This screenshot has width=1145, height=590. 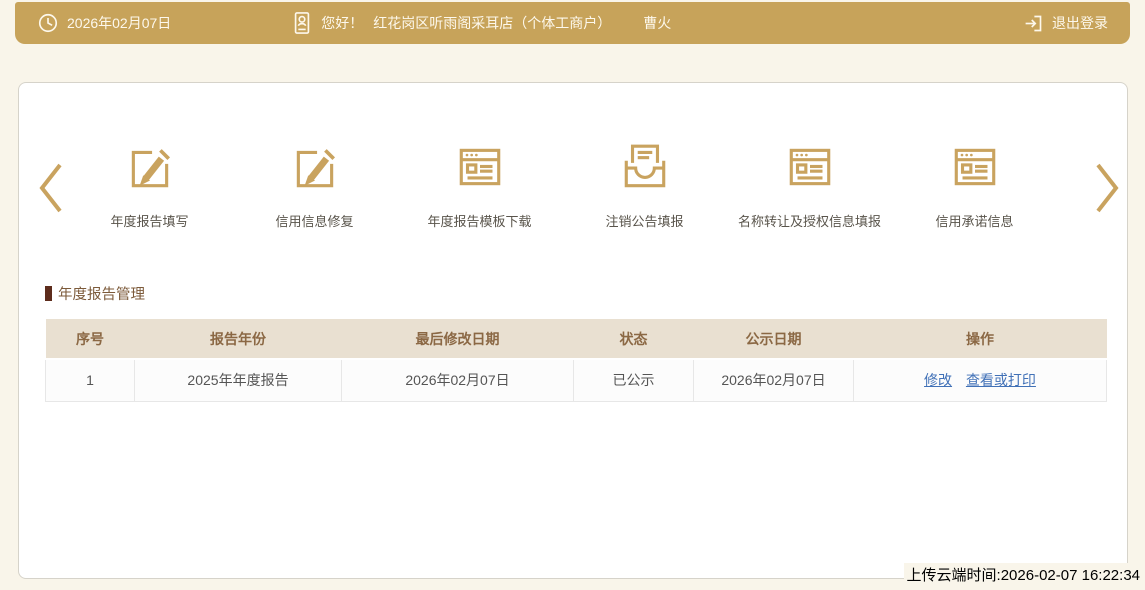 I want to click on cell-actions: 修改 查看或打印, so click(x=980, y=380).